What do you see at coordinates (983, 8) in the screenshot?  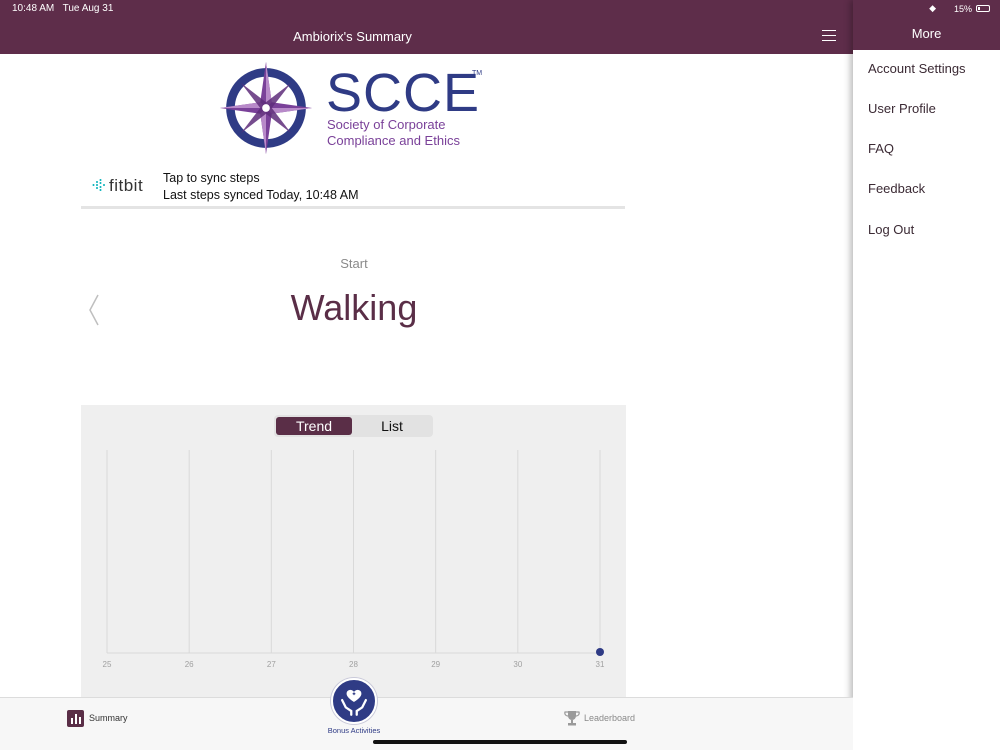 I see `battery-icon` at bounding box center [983, 8].